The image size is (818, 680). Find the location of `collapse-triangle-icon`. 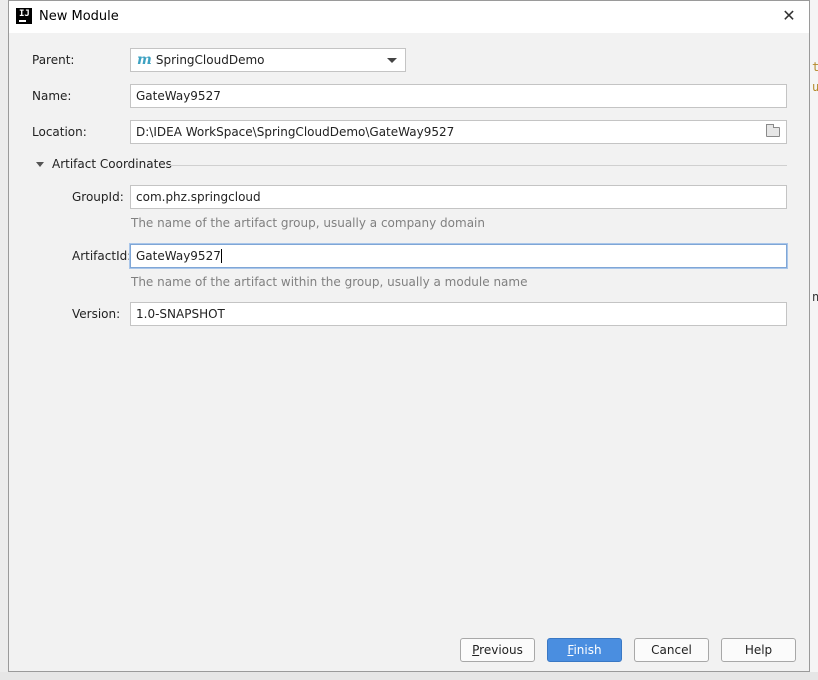

collapse-triangle-icon is located at coordinates (40, 164).